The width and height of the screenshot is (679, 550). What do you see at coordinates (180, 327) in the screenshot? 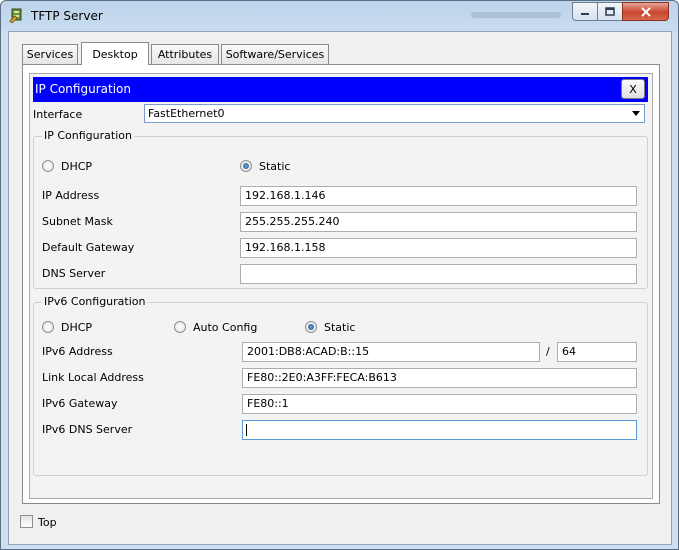
I see `ipv6-auto-config-radio` at bounding box center [180, 327].